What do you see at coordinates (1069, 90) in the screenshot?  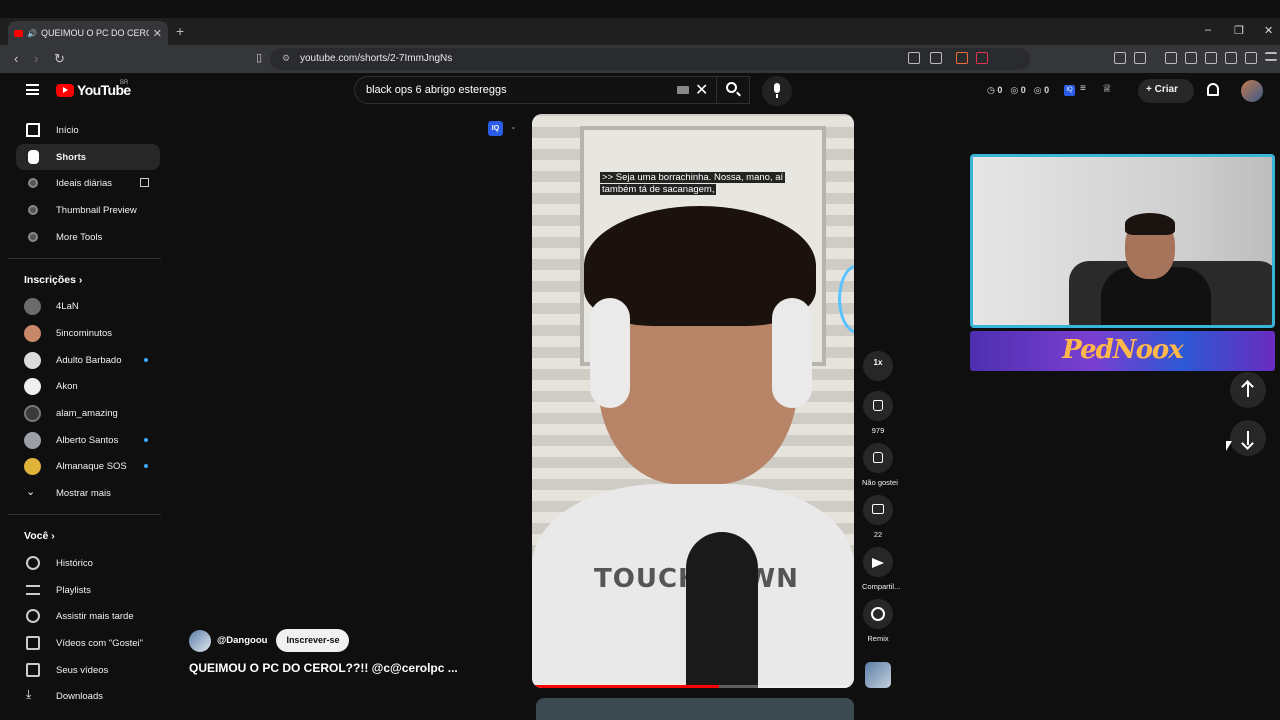 I see `iq-extension-icon: IQ` at bounding box center [1069, 90].